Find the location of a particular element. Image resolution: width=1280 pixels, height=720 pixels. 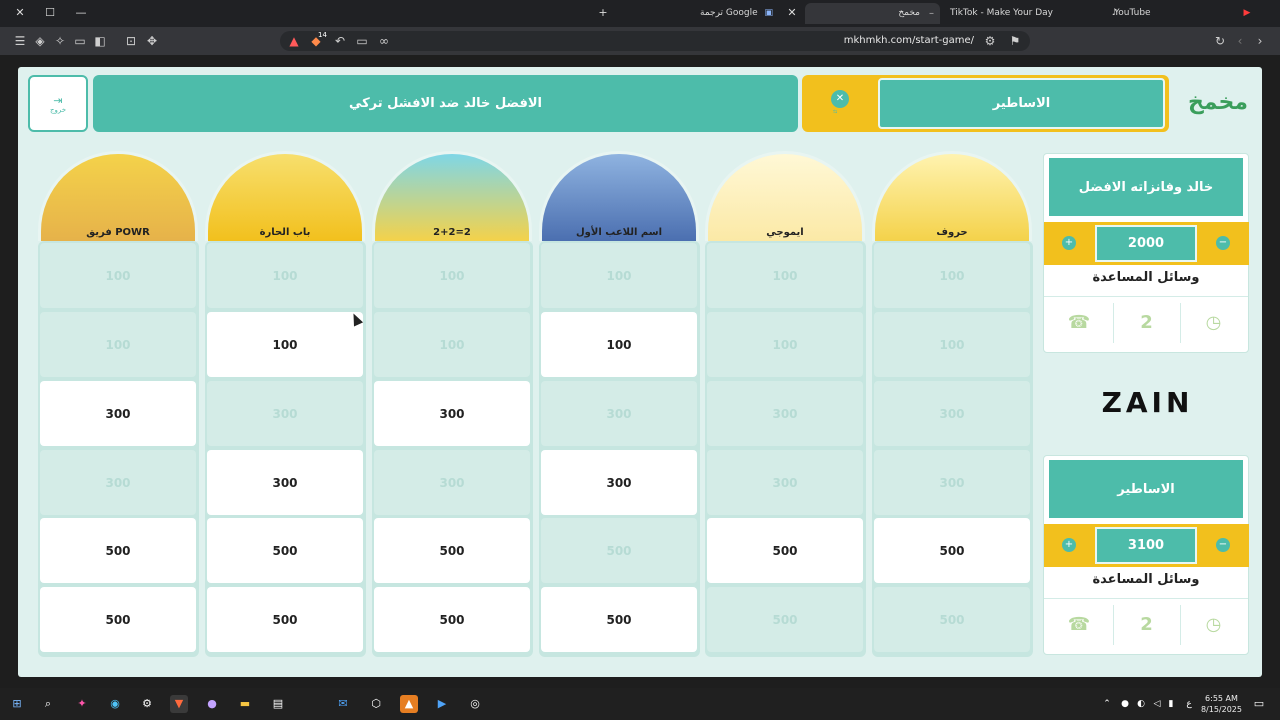

brave-icon: ▼ is located at coordinates (179, 704).